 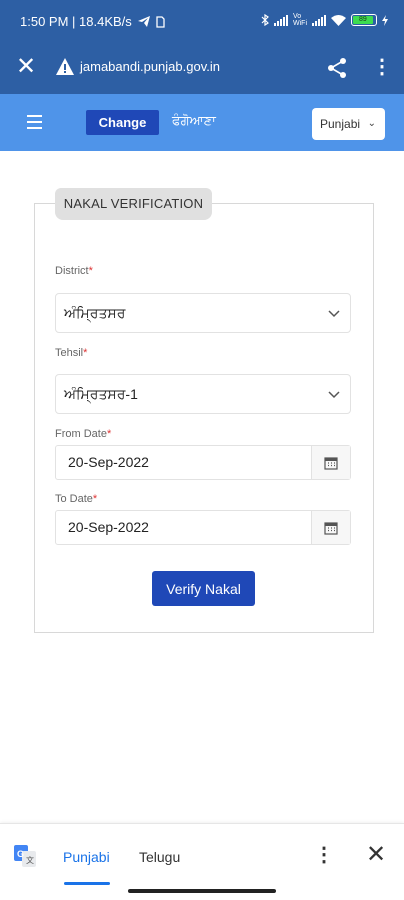 I want to click on to-date-field: 20-Sep-2022, so click(x=203, y=527).